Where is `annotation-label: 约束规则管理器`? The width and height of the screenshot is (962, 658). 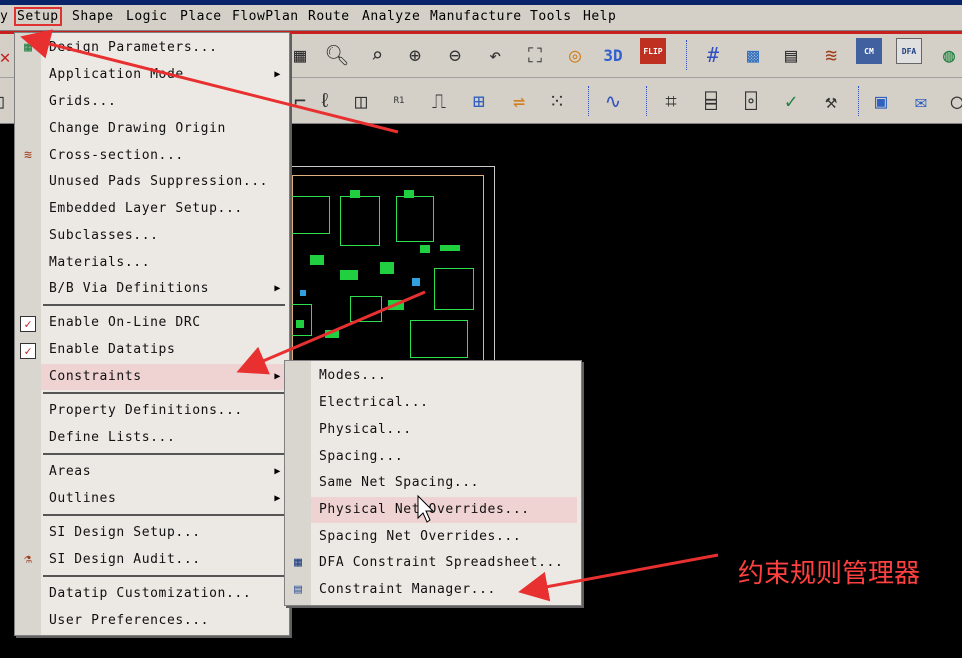
annotation-label: 约束规则管理器 is located at coordinates (829, 574).